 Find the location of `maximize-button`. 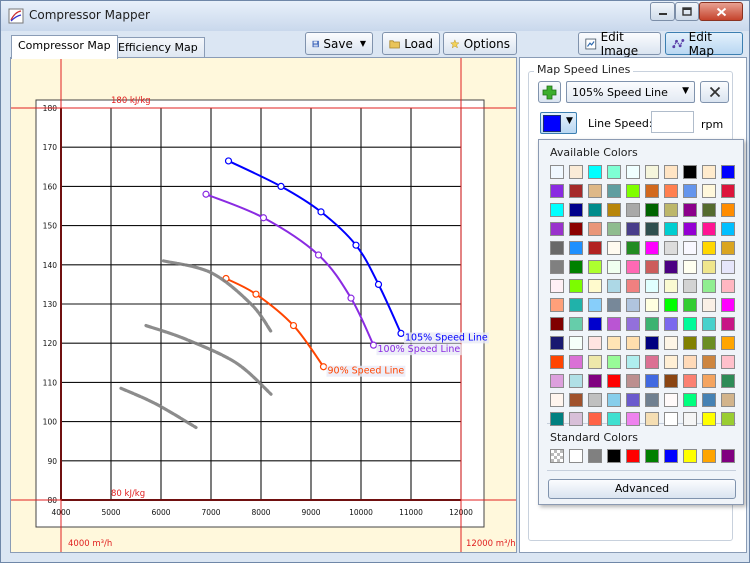

maximize-button is located at coordinates (687, 11).